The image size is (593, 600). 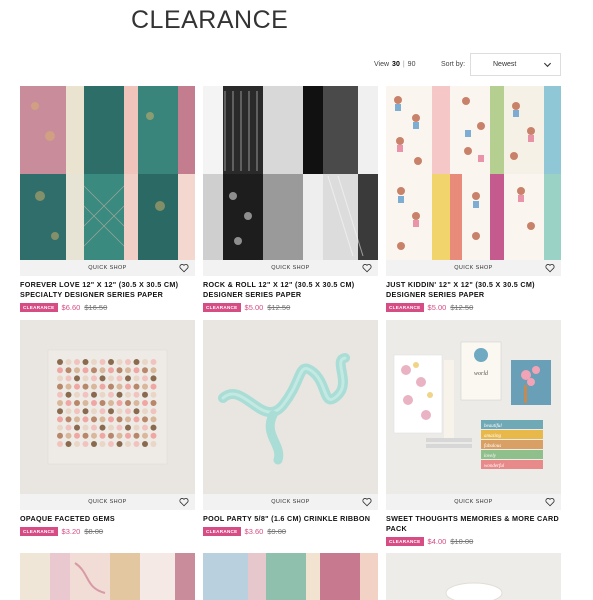 I want to click on view-toggle: View 30 | 90, so click(x=394, y=64).